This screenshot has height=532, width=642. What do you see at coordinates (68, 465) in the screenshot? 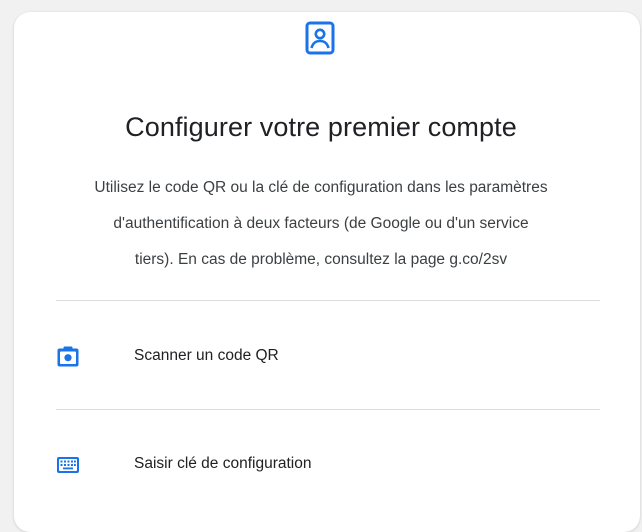
I see `keyboard-icon` at bounding box center [68, 465].